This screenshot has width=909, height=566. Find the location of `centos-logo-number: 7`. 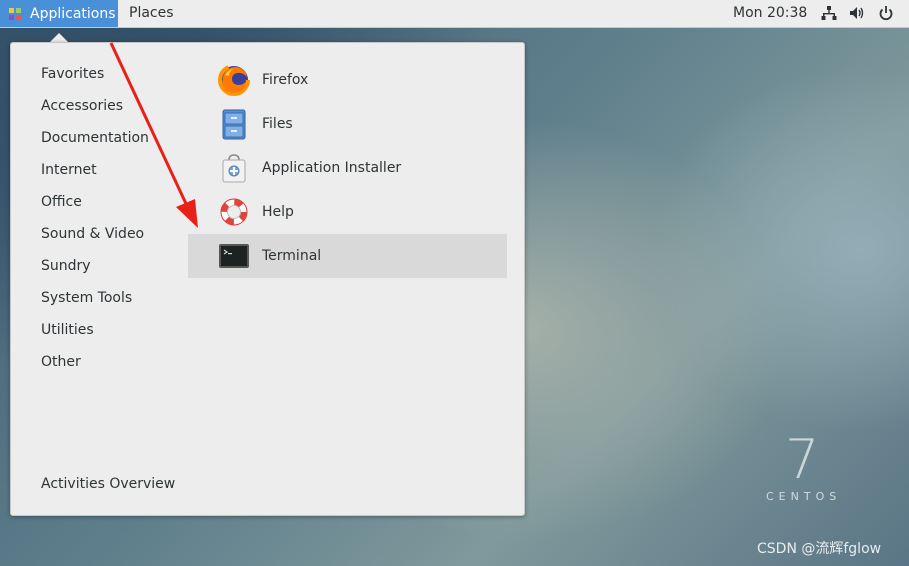

centos-logo-number: 7 is located at coordinates (802, 459).